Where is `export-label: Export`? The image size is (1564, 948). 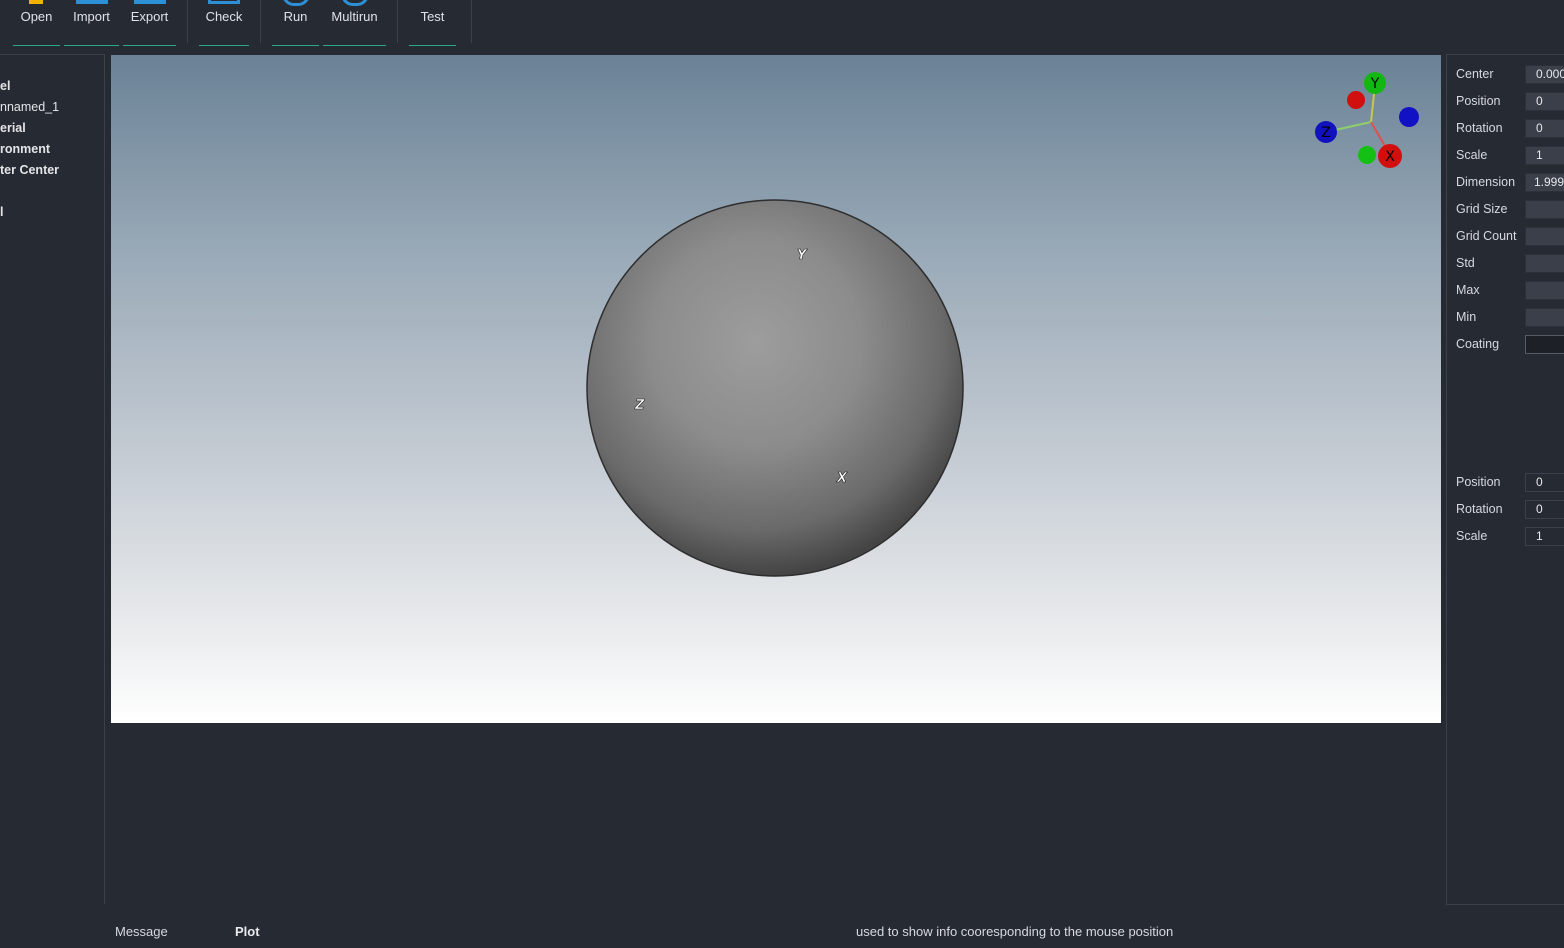
export-label: Export is located at coordinates (149, 16).